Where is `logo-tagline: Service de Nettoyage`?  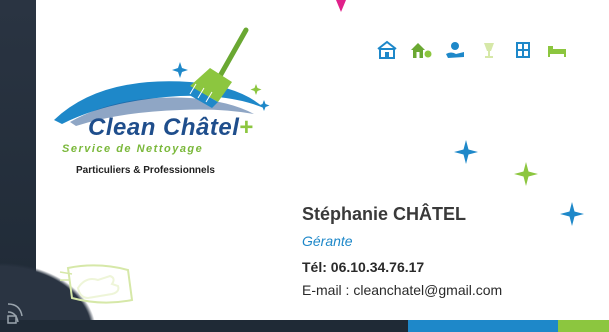 logo-tagline: Service de Nettoyage is located at coordinates (133, 149).